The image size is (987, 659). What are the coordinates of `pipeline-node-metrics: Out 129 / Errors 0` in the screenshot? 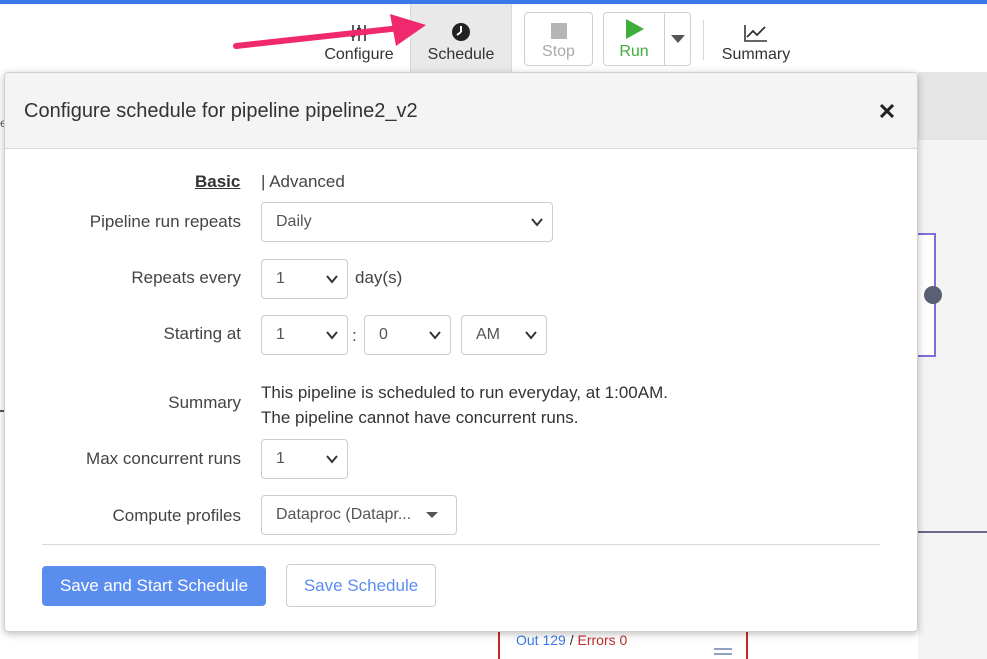 It's located at (623, 643).